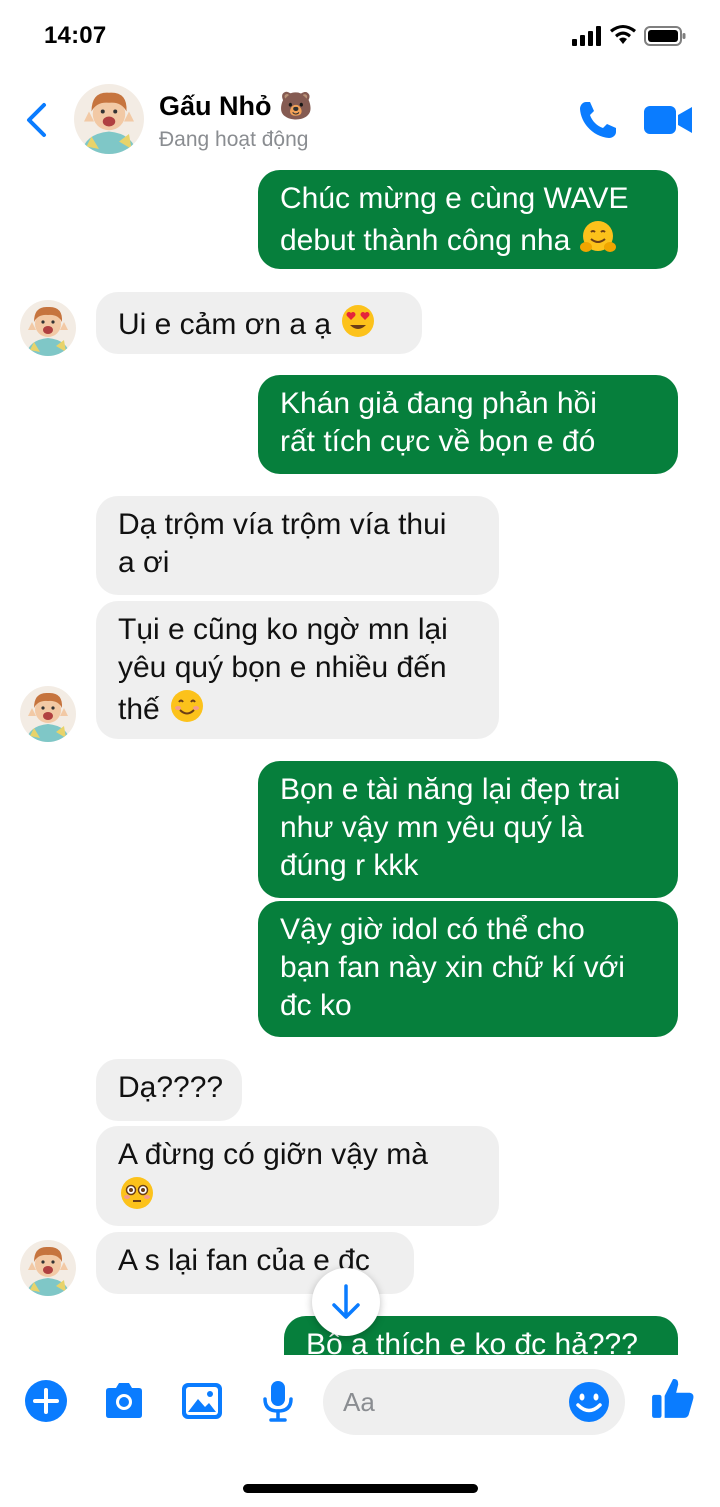 The width and height of the screenshot is (720, 1507). I want to click on scroll-to-bottom-button, so click(346, 1302).